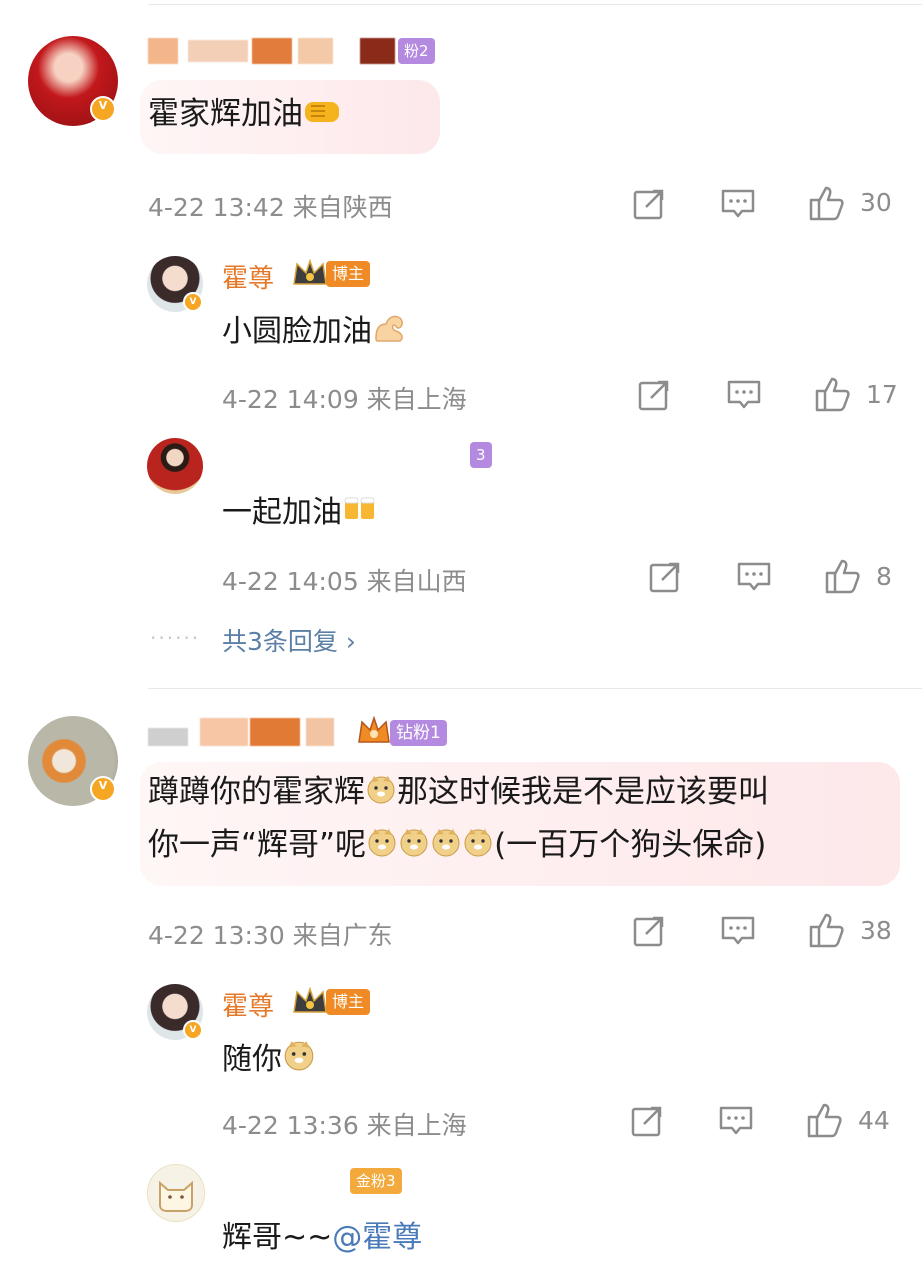 This screenshot has width=922, height=1277. What do you see at coordinates (344, 1125) in the screenshot?
I see `reply-meta: 4-22 13:36 来自上海` at bounding box center [344, 1125].